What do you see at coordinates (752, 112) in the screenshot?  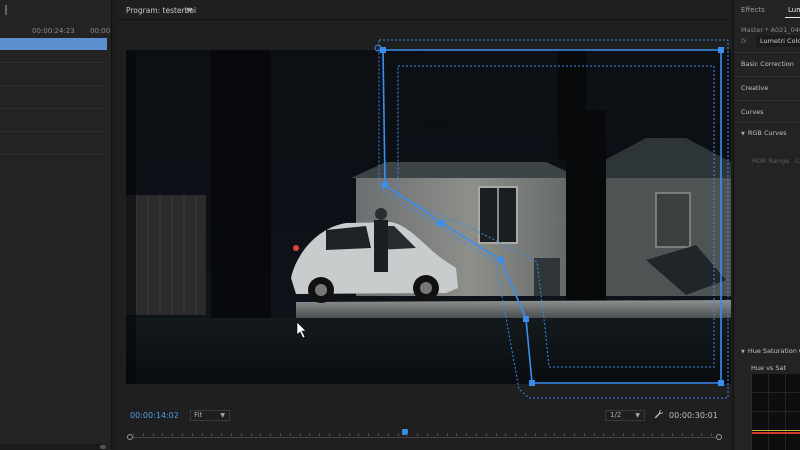 I see `section-curves: Curves` at bounding box center [752, 112].